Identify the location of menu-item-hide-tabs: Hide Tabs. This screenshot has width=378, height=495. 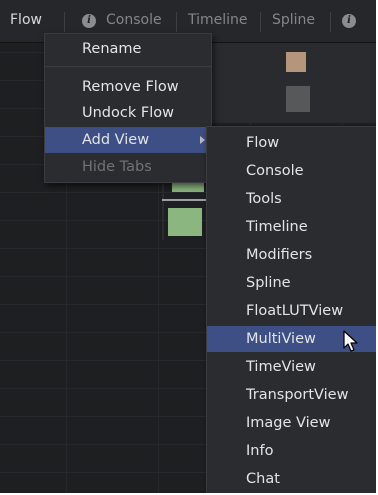
(117, 167).